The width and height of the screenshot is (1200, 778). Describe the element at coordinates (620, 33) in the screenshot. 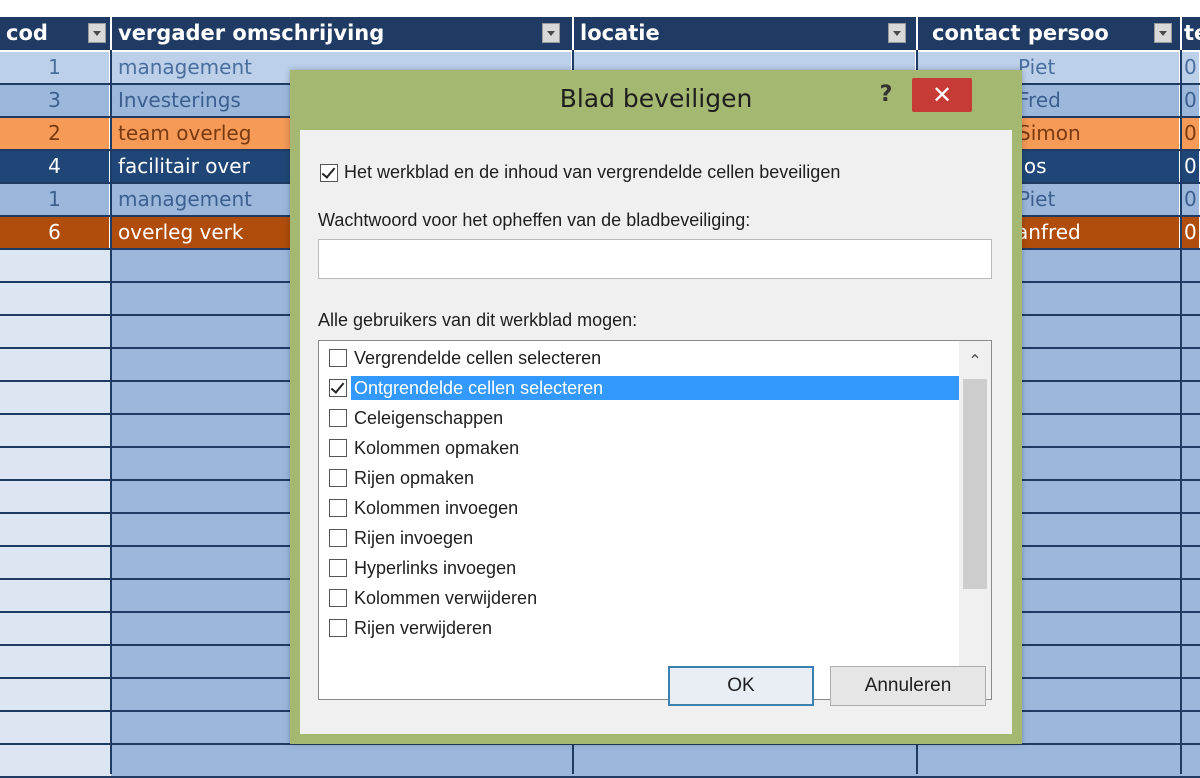

I see `column-header-locatie-label: locatie` at that location.